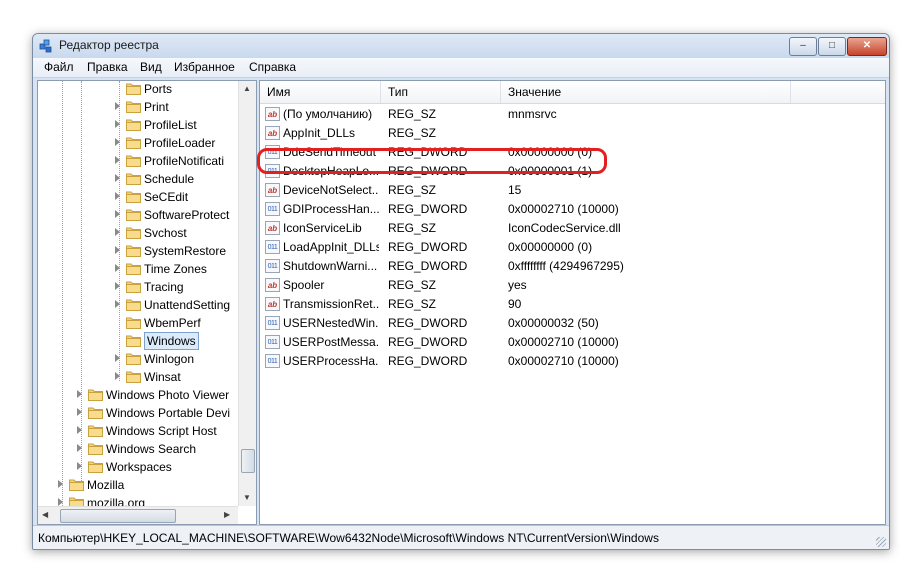  I want to click on value-type: REG_DWORD, so click(428, 342).